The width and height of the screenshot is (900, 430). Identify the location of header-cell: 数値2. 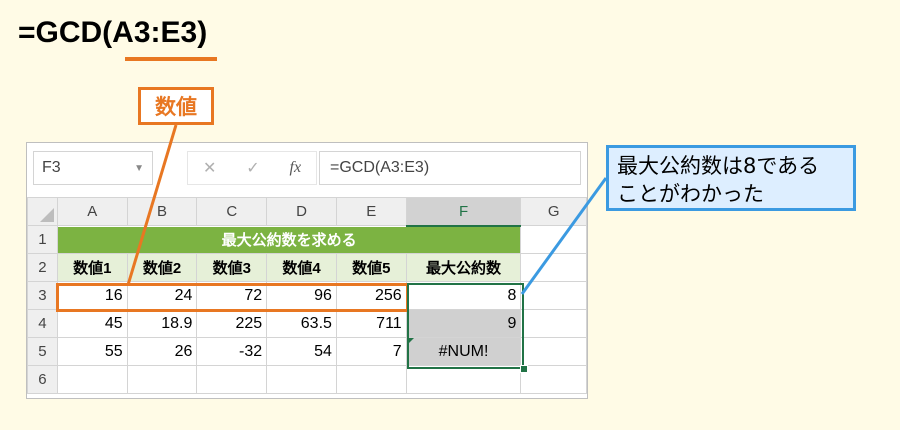
(162, 267).